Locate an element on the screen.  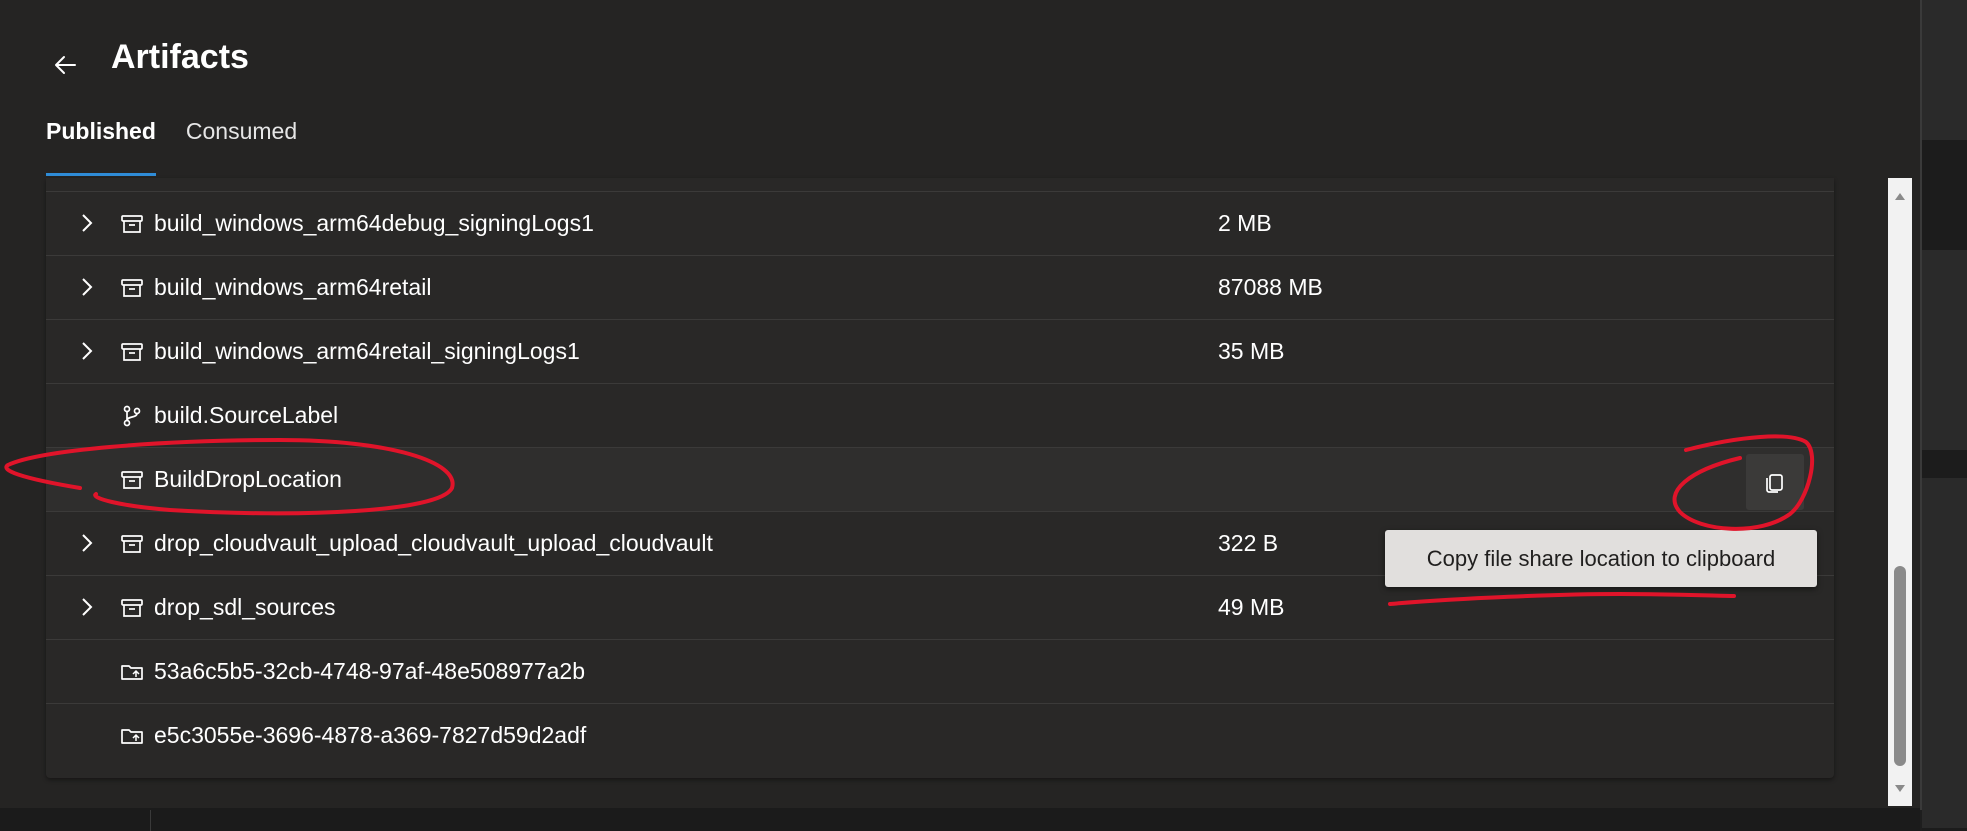
artifact-name: build.SourceLabel is located at coordinates (246, 415).